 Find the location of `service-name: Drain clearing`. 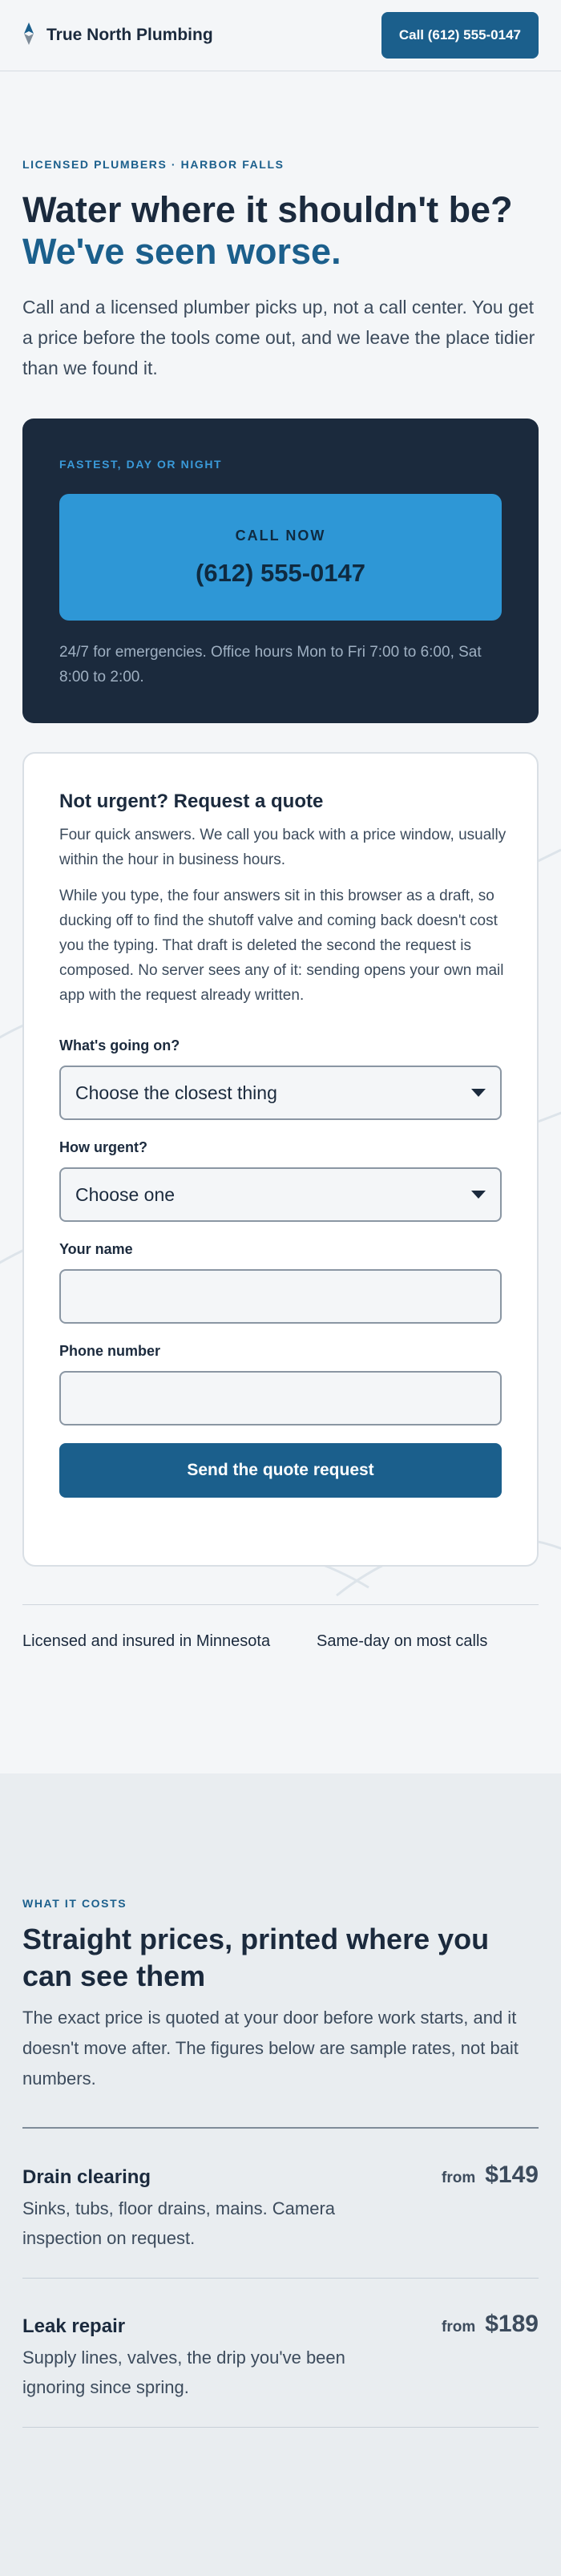

service-name: Drain clearing is located at coordinates (86, 2177).